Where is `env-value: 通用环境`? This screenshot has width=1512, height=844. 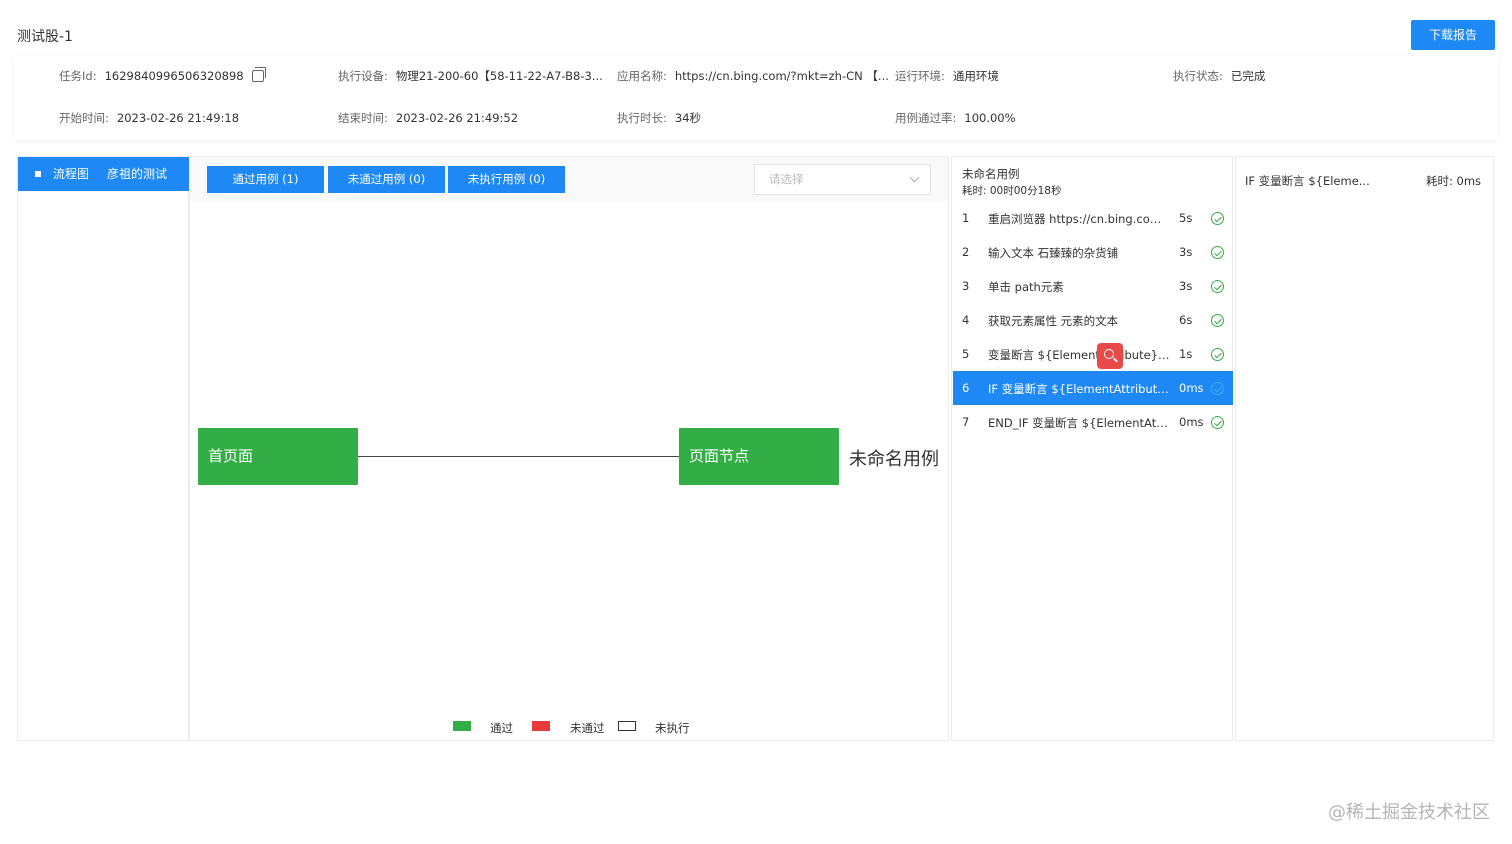 env-value: 通用环境 is located at coordinates (975, 76).